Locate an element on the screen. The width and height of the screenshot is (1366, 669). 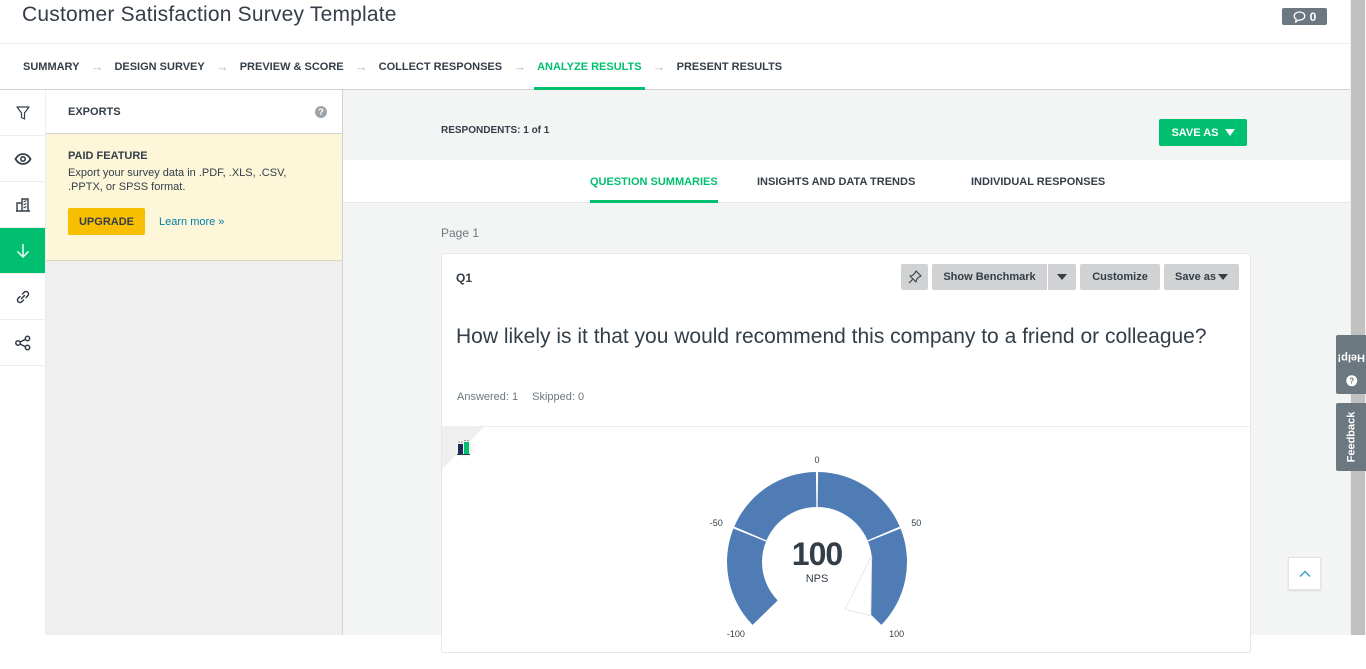
nav-step-present-results: PRESENT RESULTS is located at coordinates (730, 67).